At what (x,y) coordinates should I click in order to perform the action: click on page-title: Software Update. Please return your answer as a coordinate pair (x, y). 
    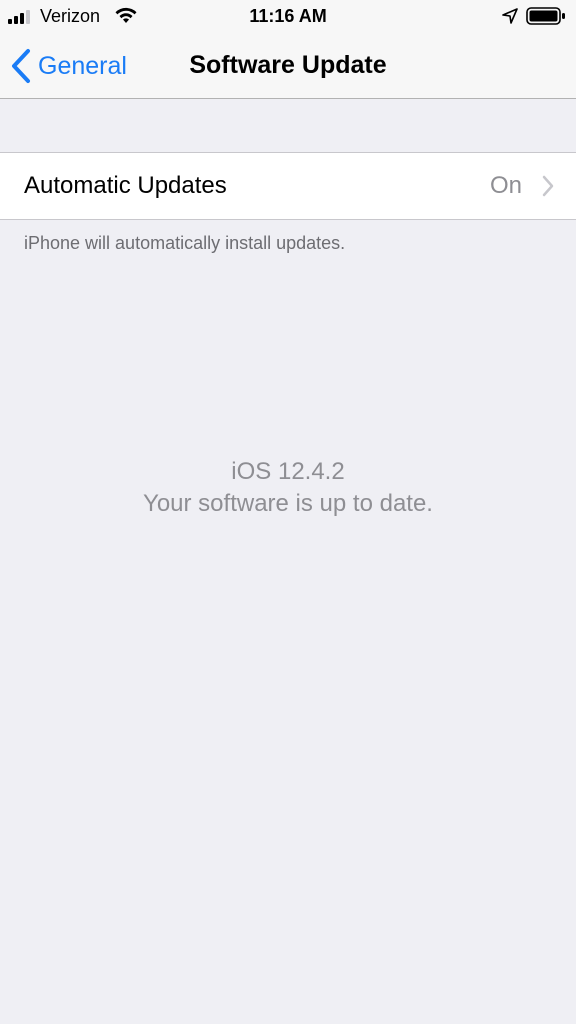
    Looking at the image, I should click on (288, 65).